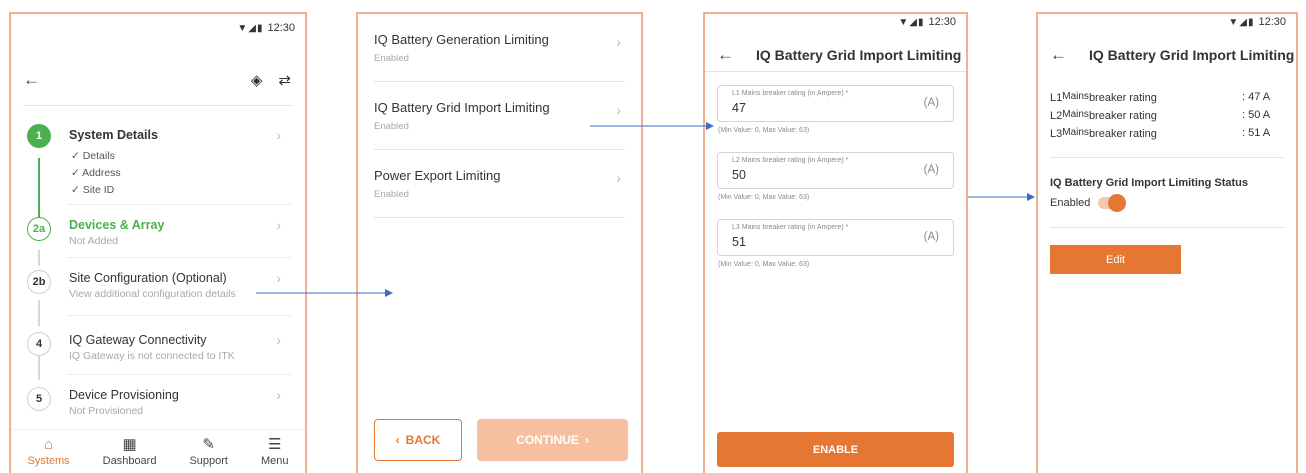 The image size is (1306, 473). I want to click on menu-item-power-export-limiting: Power Export Limiting Enabled ›, so click(499, 184).